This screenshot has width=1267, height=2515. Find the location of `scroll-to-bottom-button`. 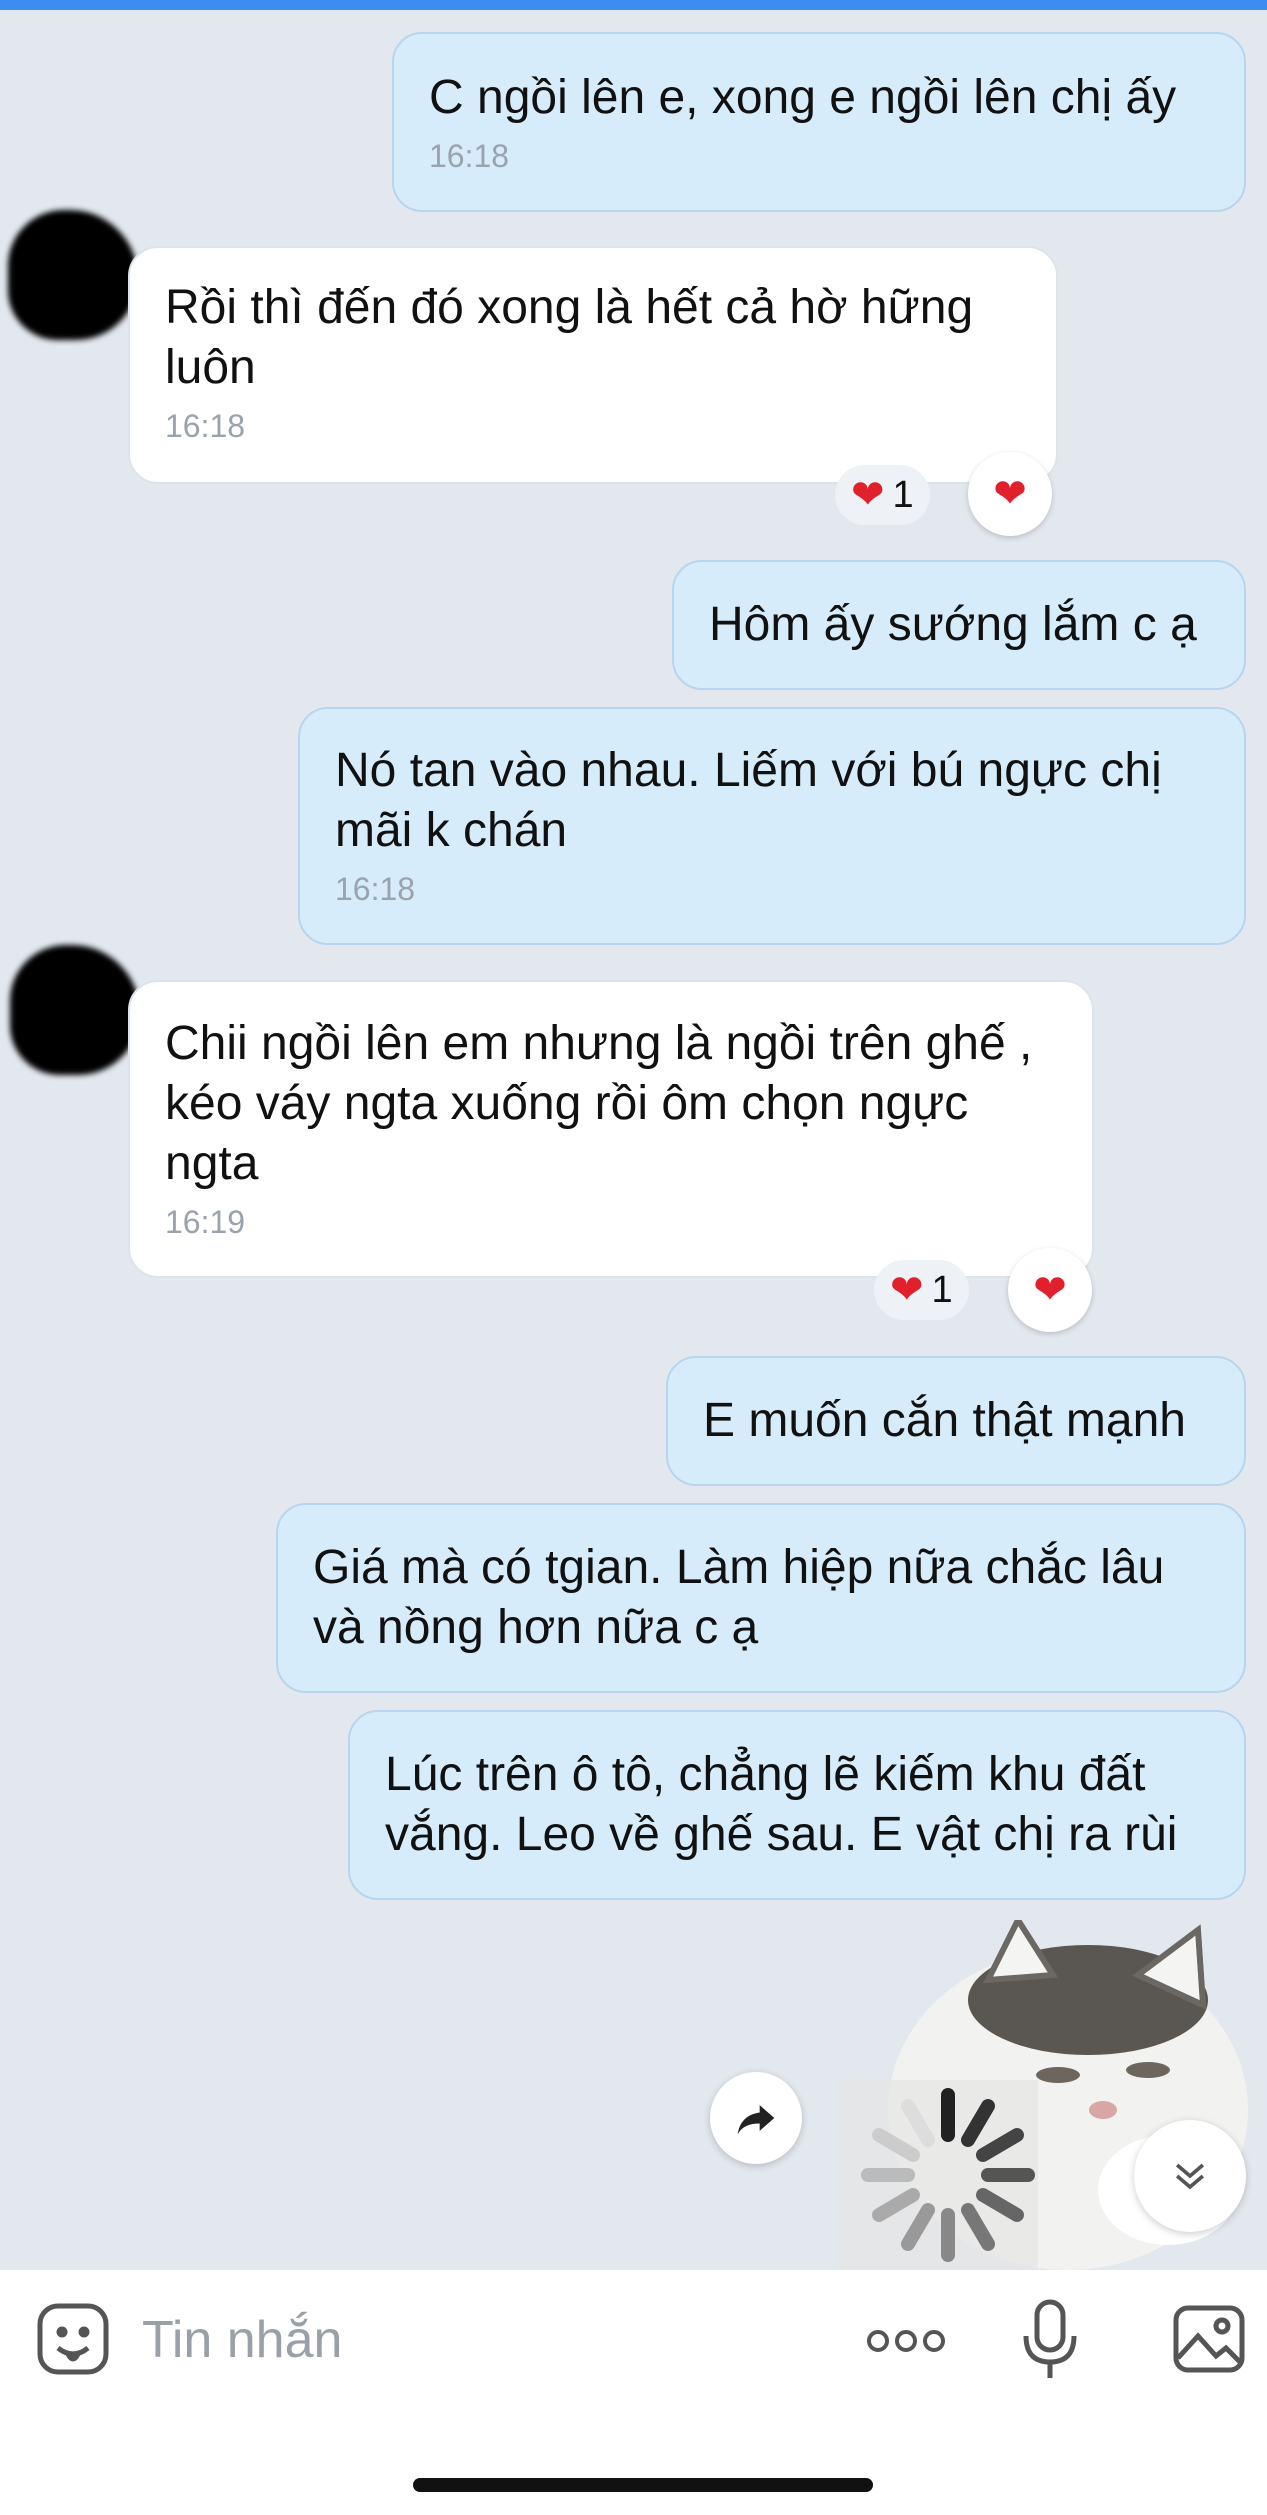

scroll-to-bottom-button is located at coordinates (1190, 2176).